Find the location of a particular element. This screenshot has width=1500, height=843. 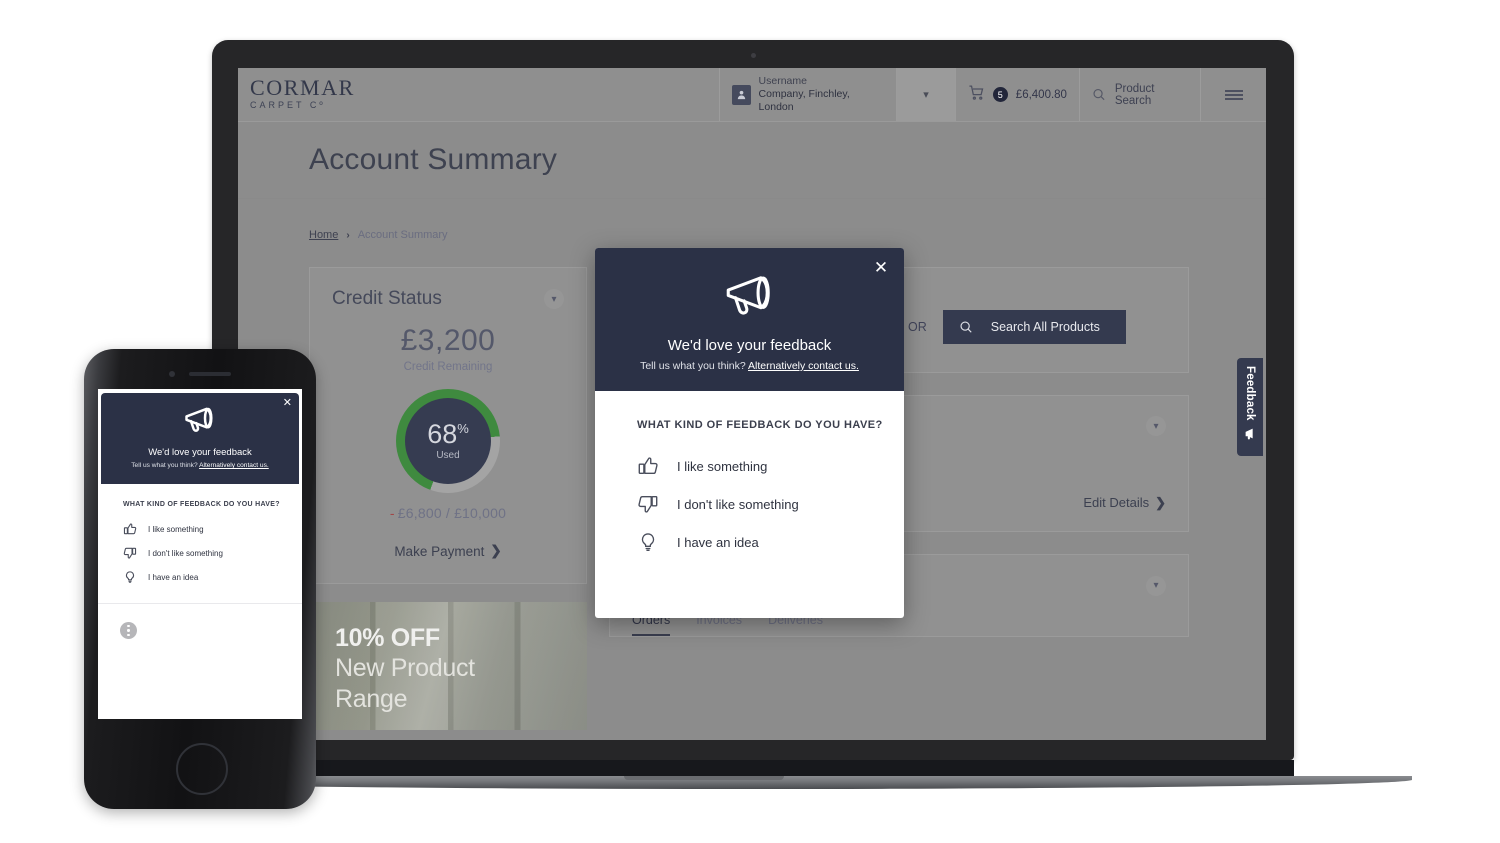

account-details-collapse-toggle: ▾ is located at coordinates (1156, 426).